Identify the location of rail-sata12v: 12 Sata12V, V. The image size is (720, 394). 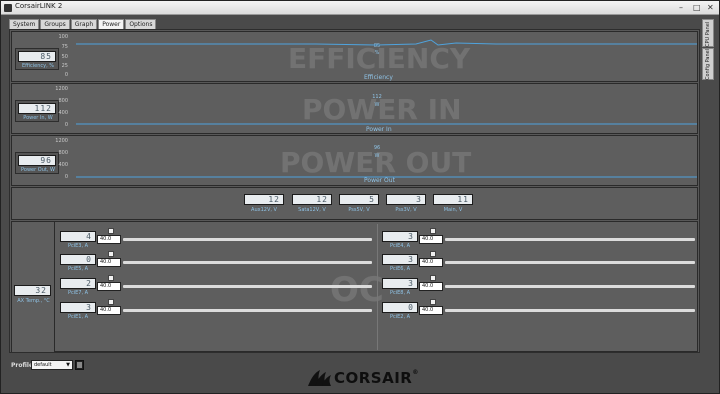
(312, 203).